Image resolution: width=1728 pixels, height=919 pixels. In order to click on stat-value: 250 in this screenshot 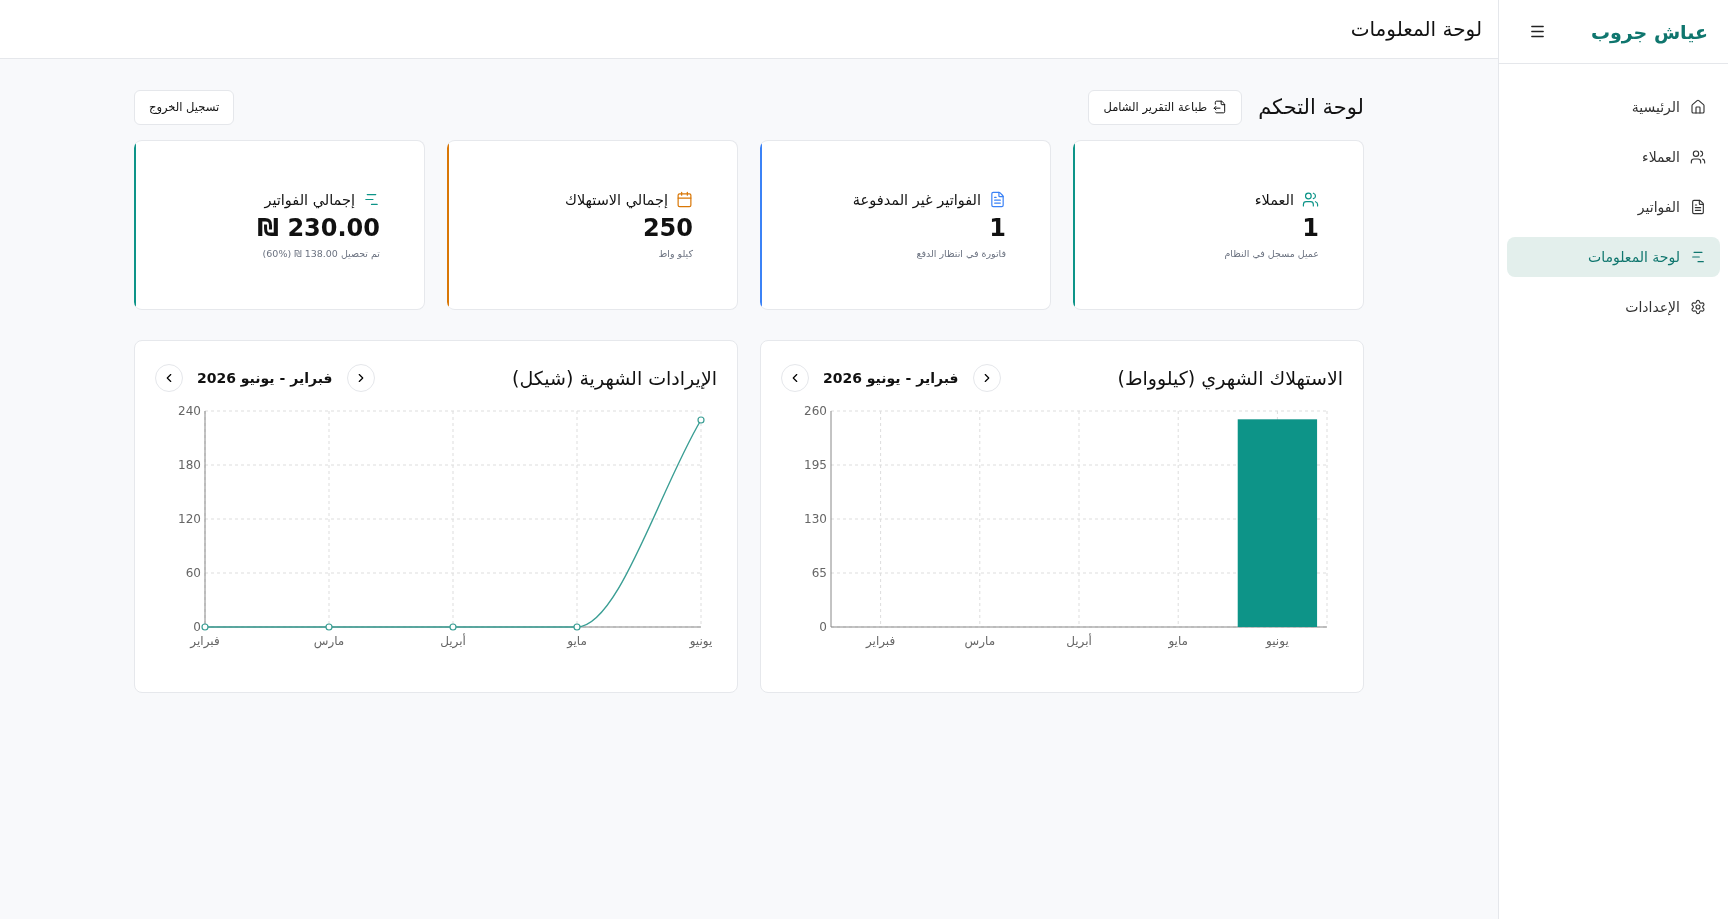, I will do `click(667, 228)`.